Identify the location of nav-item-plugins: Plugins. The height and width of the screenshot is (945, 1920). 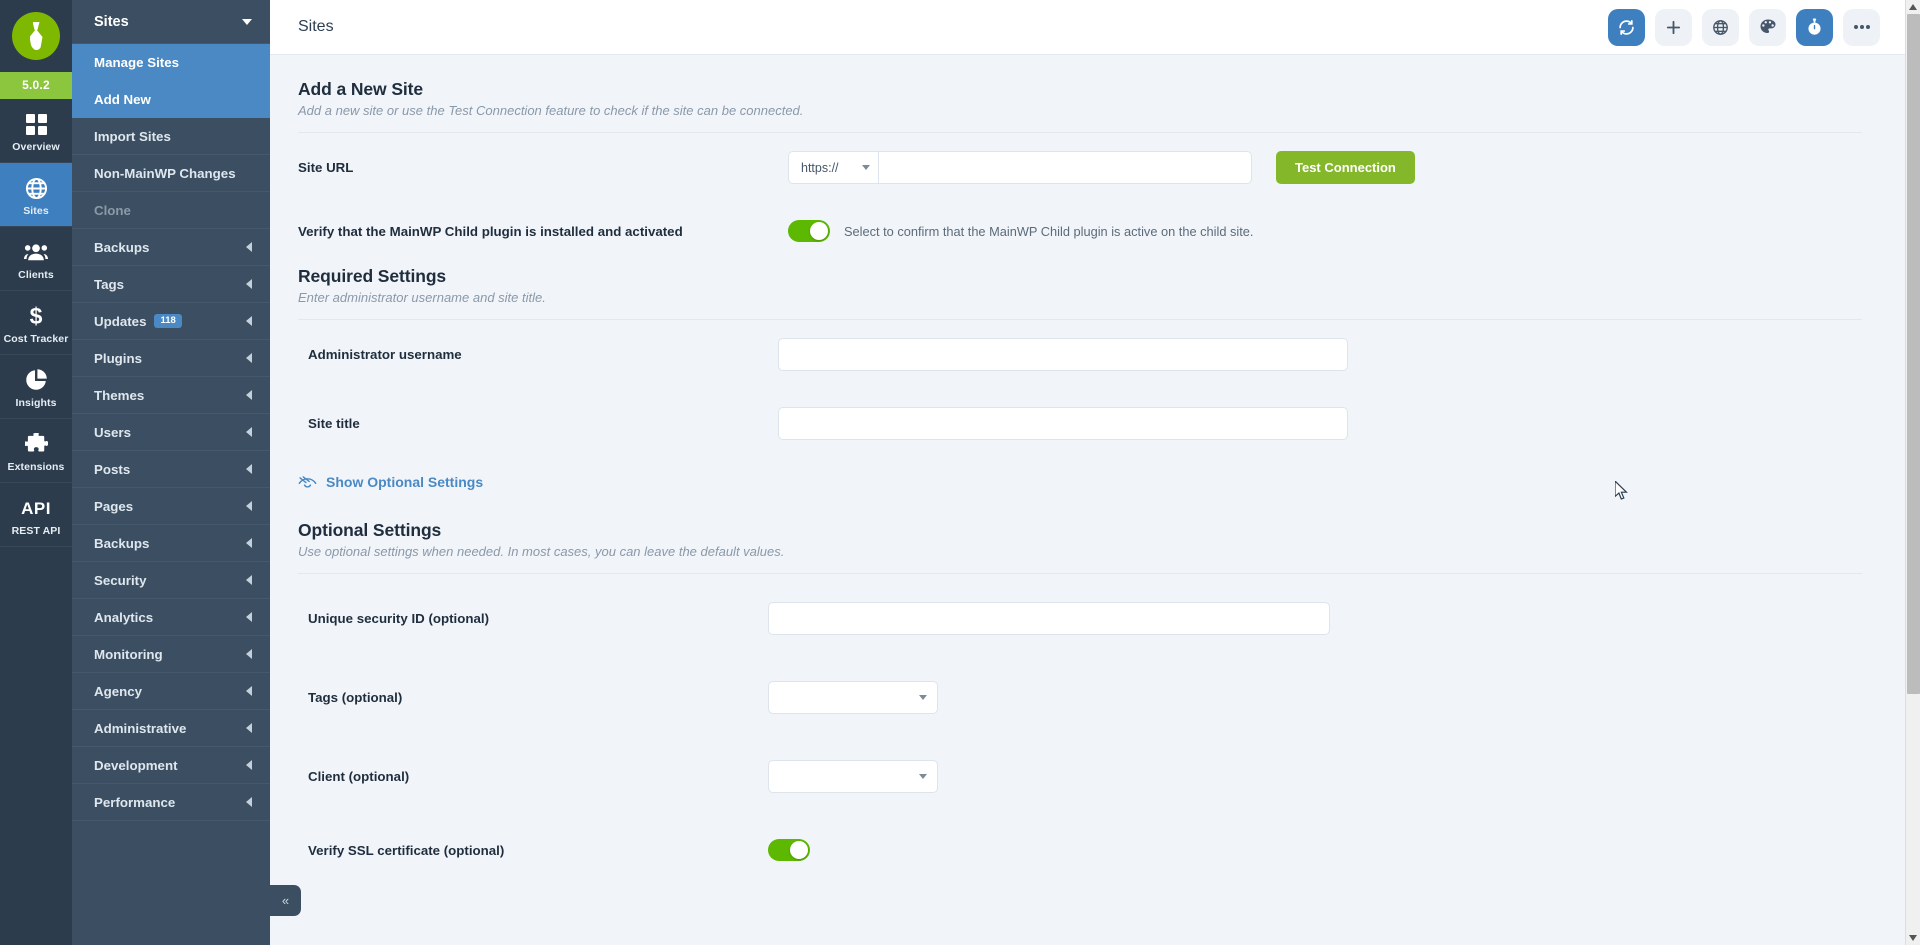
(171, 358).